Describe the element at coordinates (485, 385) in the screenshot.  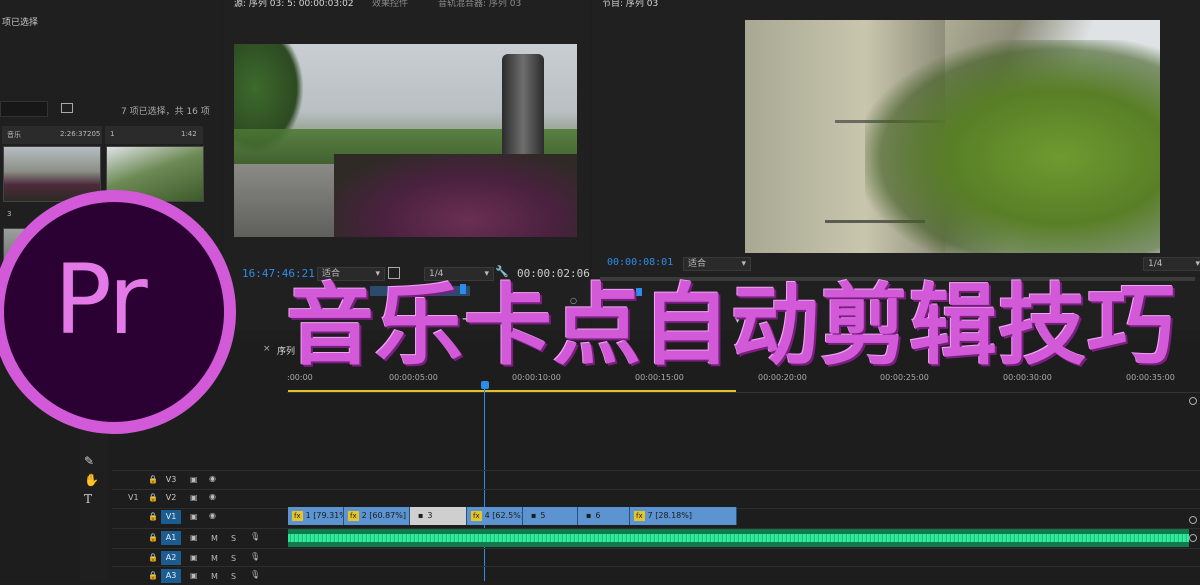
I see `timeline-playhead-handle` at that location.